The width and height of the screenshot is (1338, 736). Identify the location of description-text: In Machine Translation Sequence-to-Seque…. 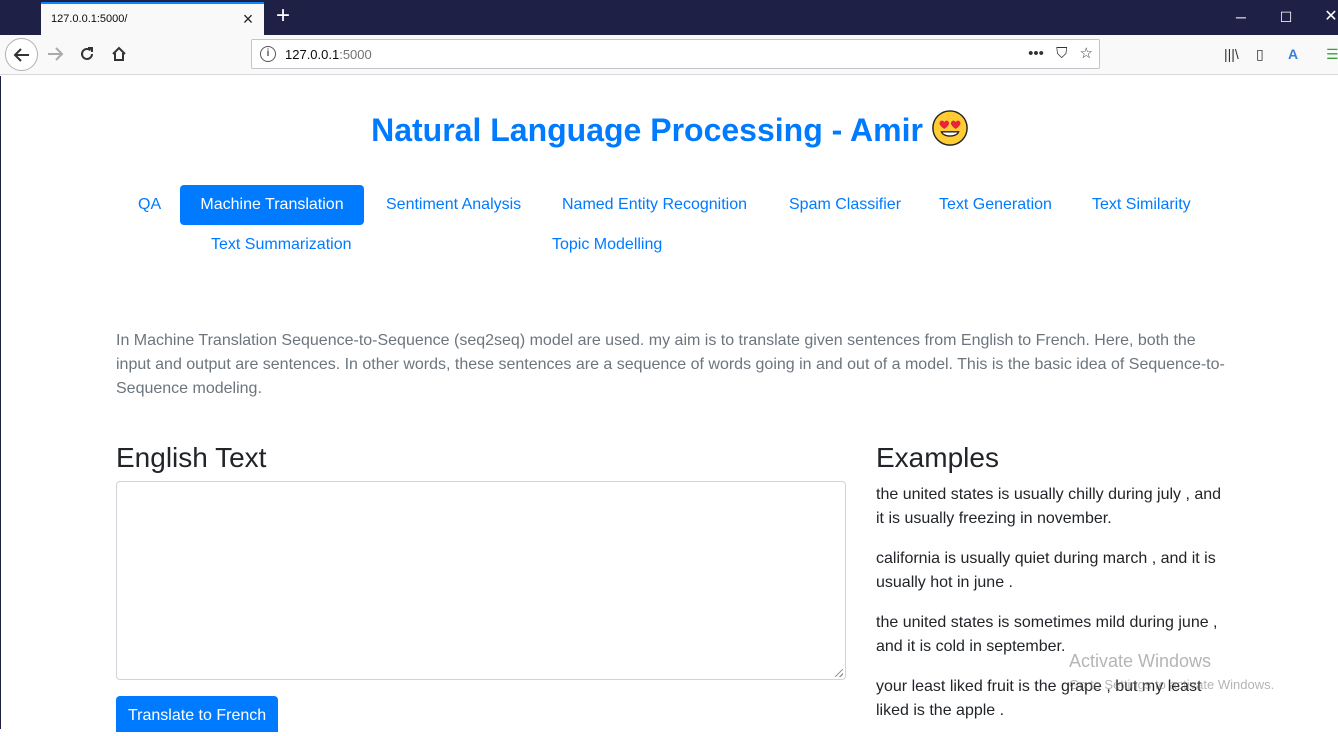
(670, 364).